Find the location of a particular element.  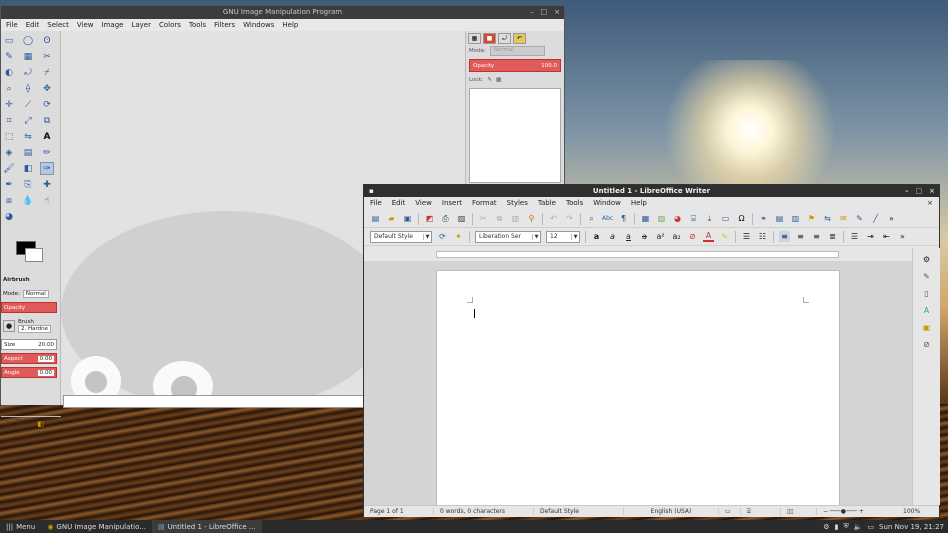

opacity-slider: Opacity is located at coordinates (29, 307).